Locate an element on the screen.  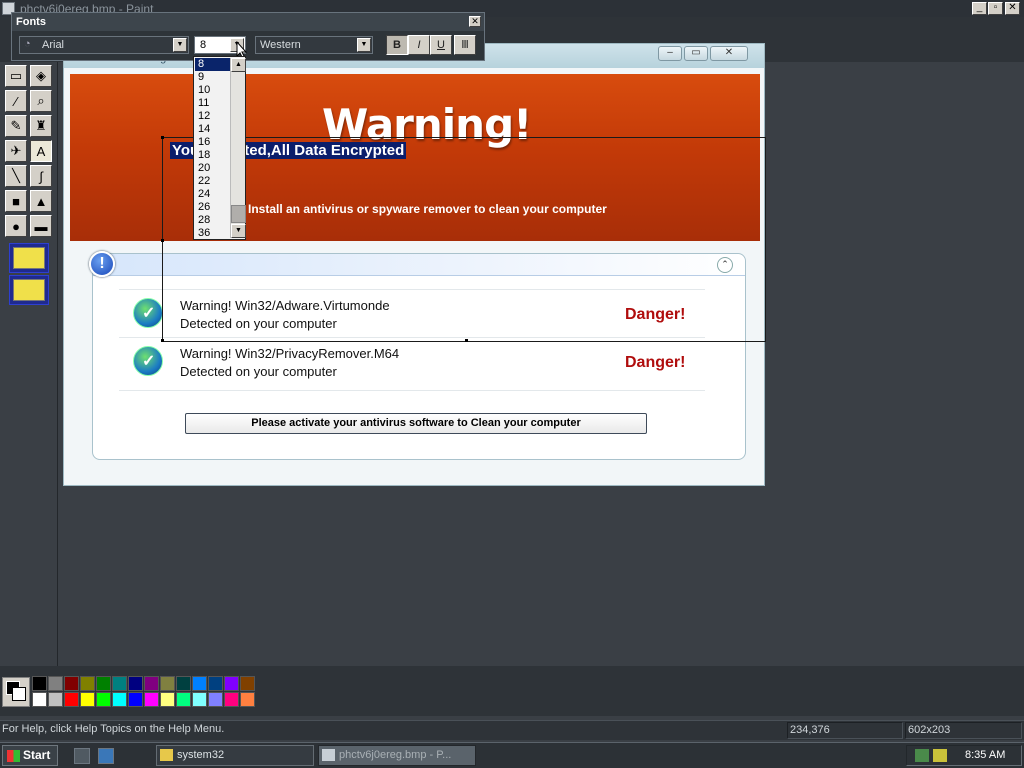
curve-tool-icon: ∫ is located at coordinates (41, 176).